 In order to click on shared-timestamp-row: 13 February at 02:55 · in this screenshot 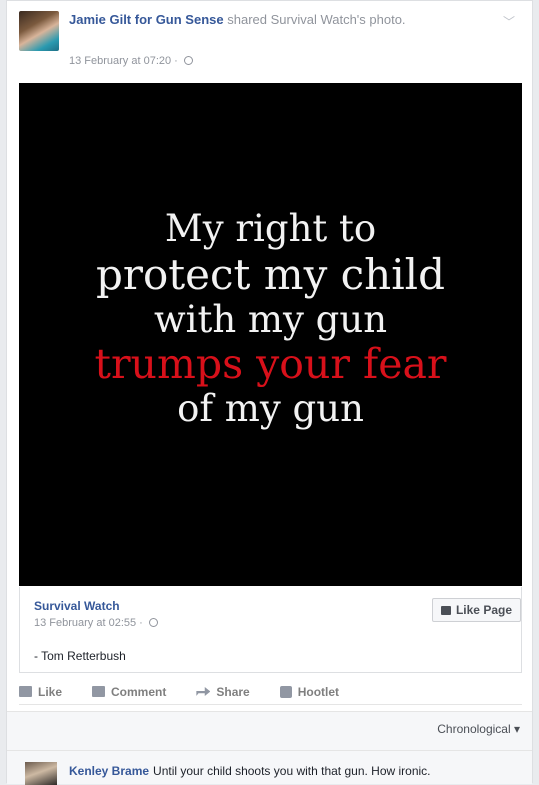, I will do `click(96, 623)`.